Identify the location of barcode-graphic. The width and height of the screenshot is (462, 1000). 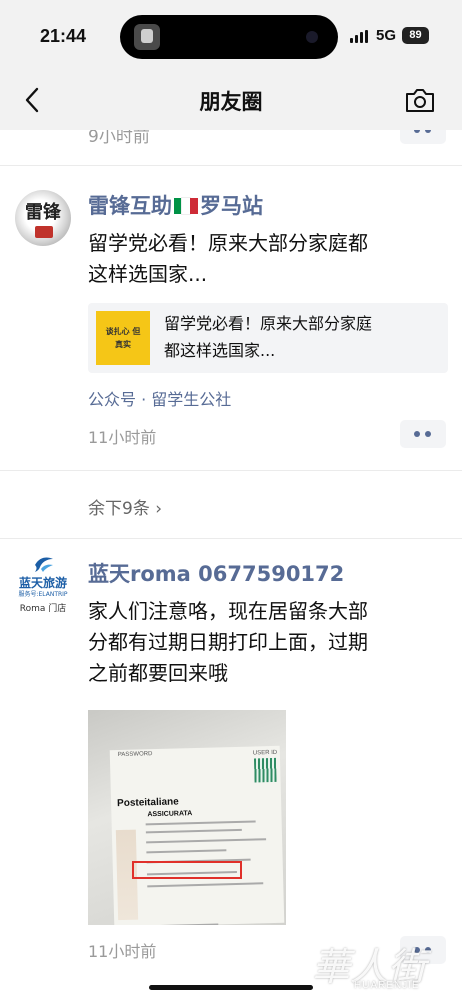
(265, 770).